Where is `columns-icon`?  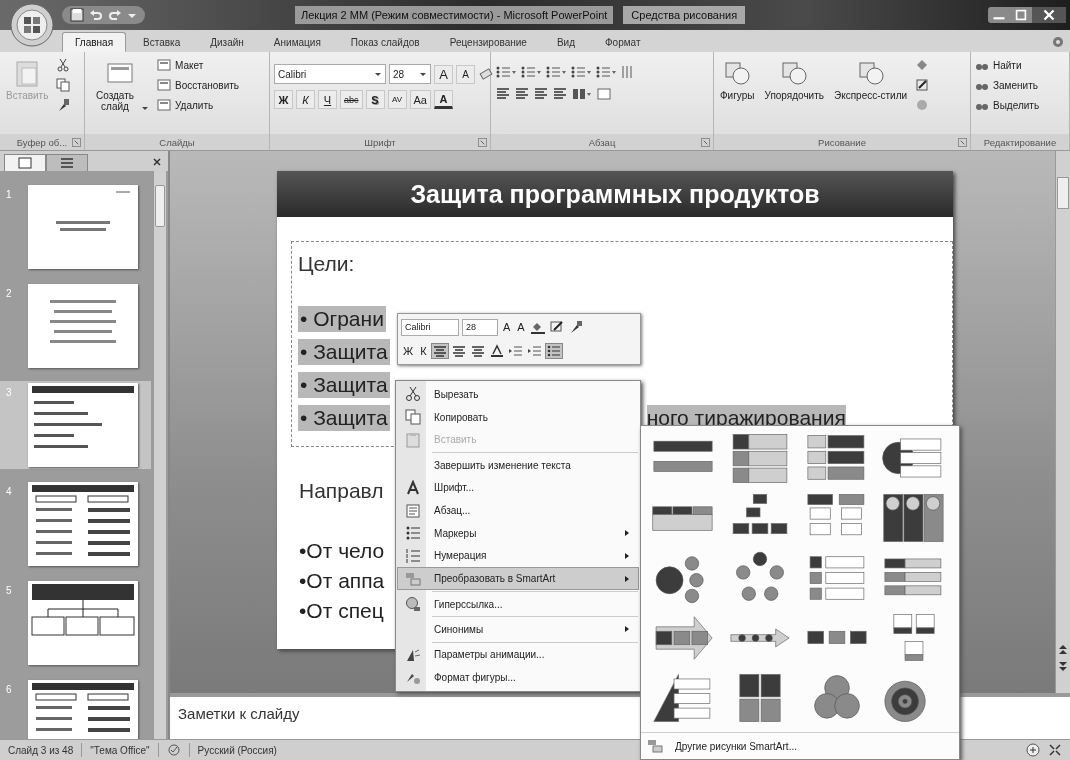 columns-icon is located at coordinates (582, 94).